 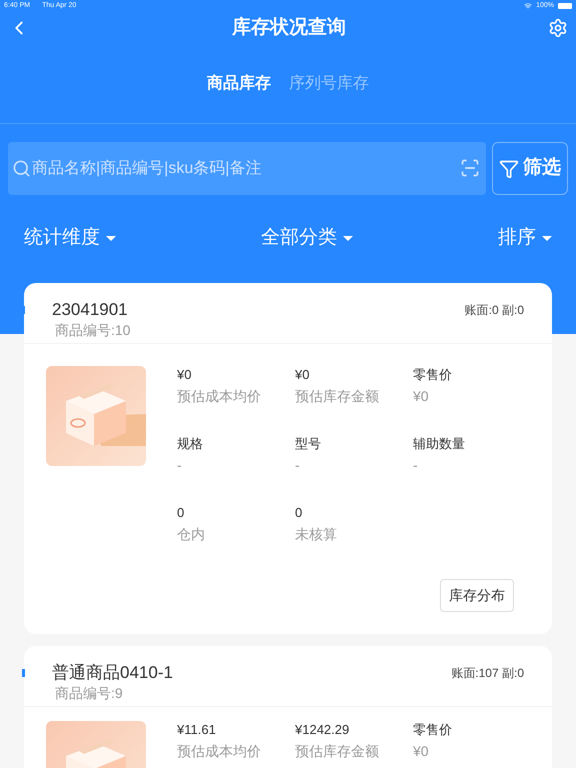 What do you see at coordinates (197, 730) in the screenshot?
I see `metric-value: ¥11.61` at bounding box center [197, 730].